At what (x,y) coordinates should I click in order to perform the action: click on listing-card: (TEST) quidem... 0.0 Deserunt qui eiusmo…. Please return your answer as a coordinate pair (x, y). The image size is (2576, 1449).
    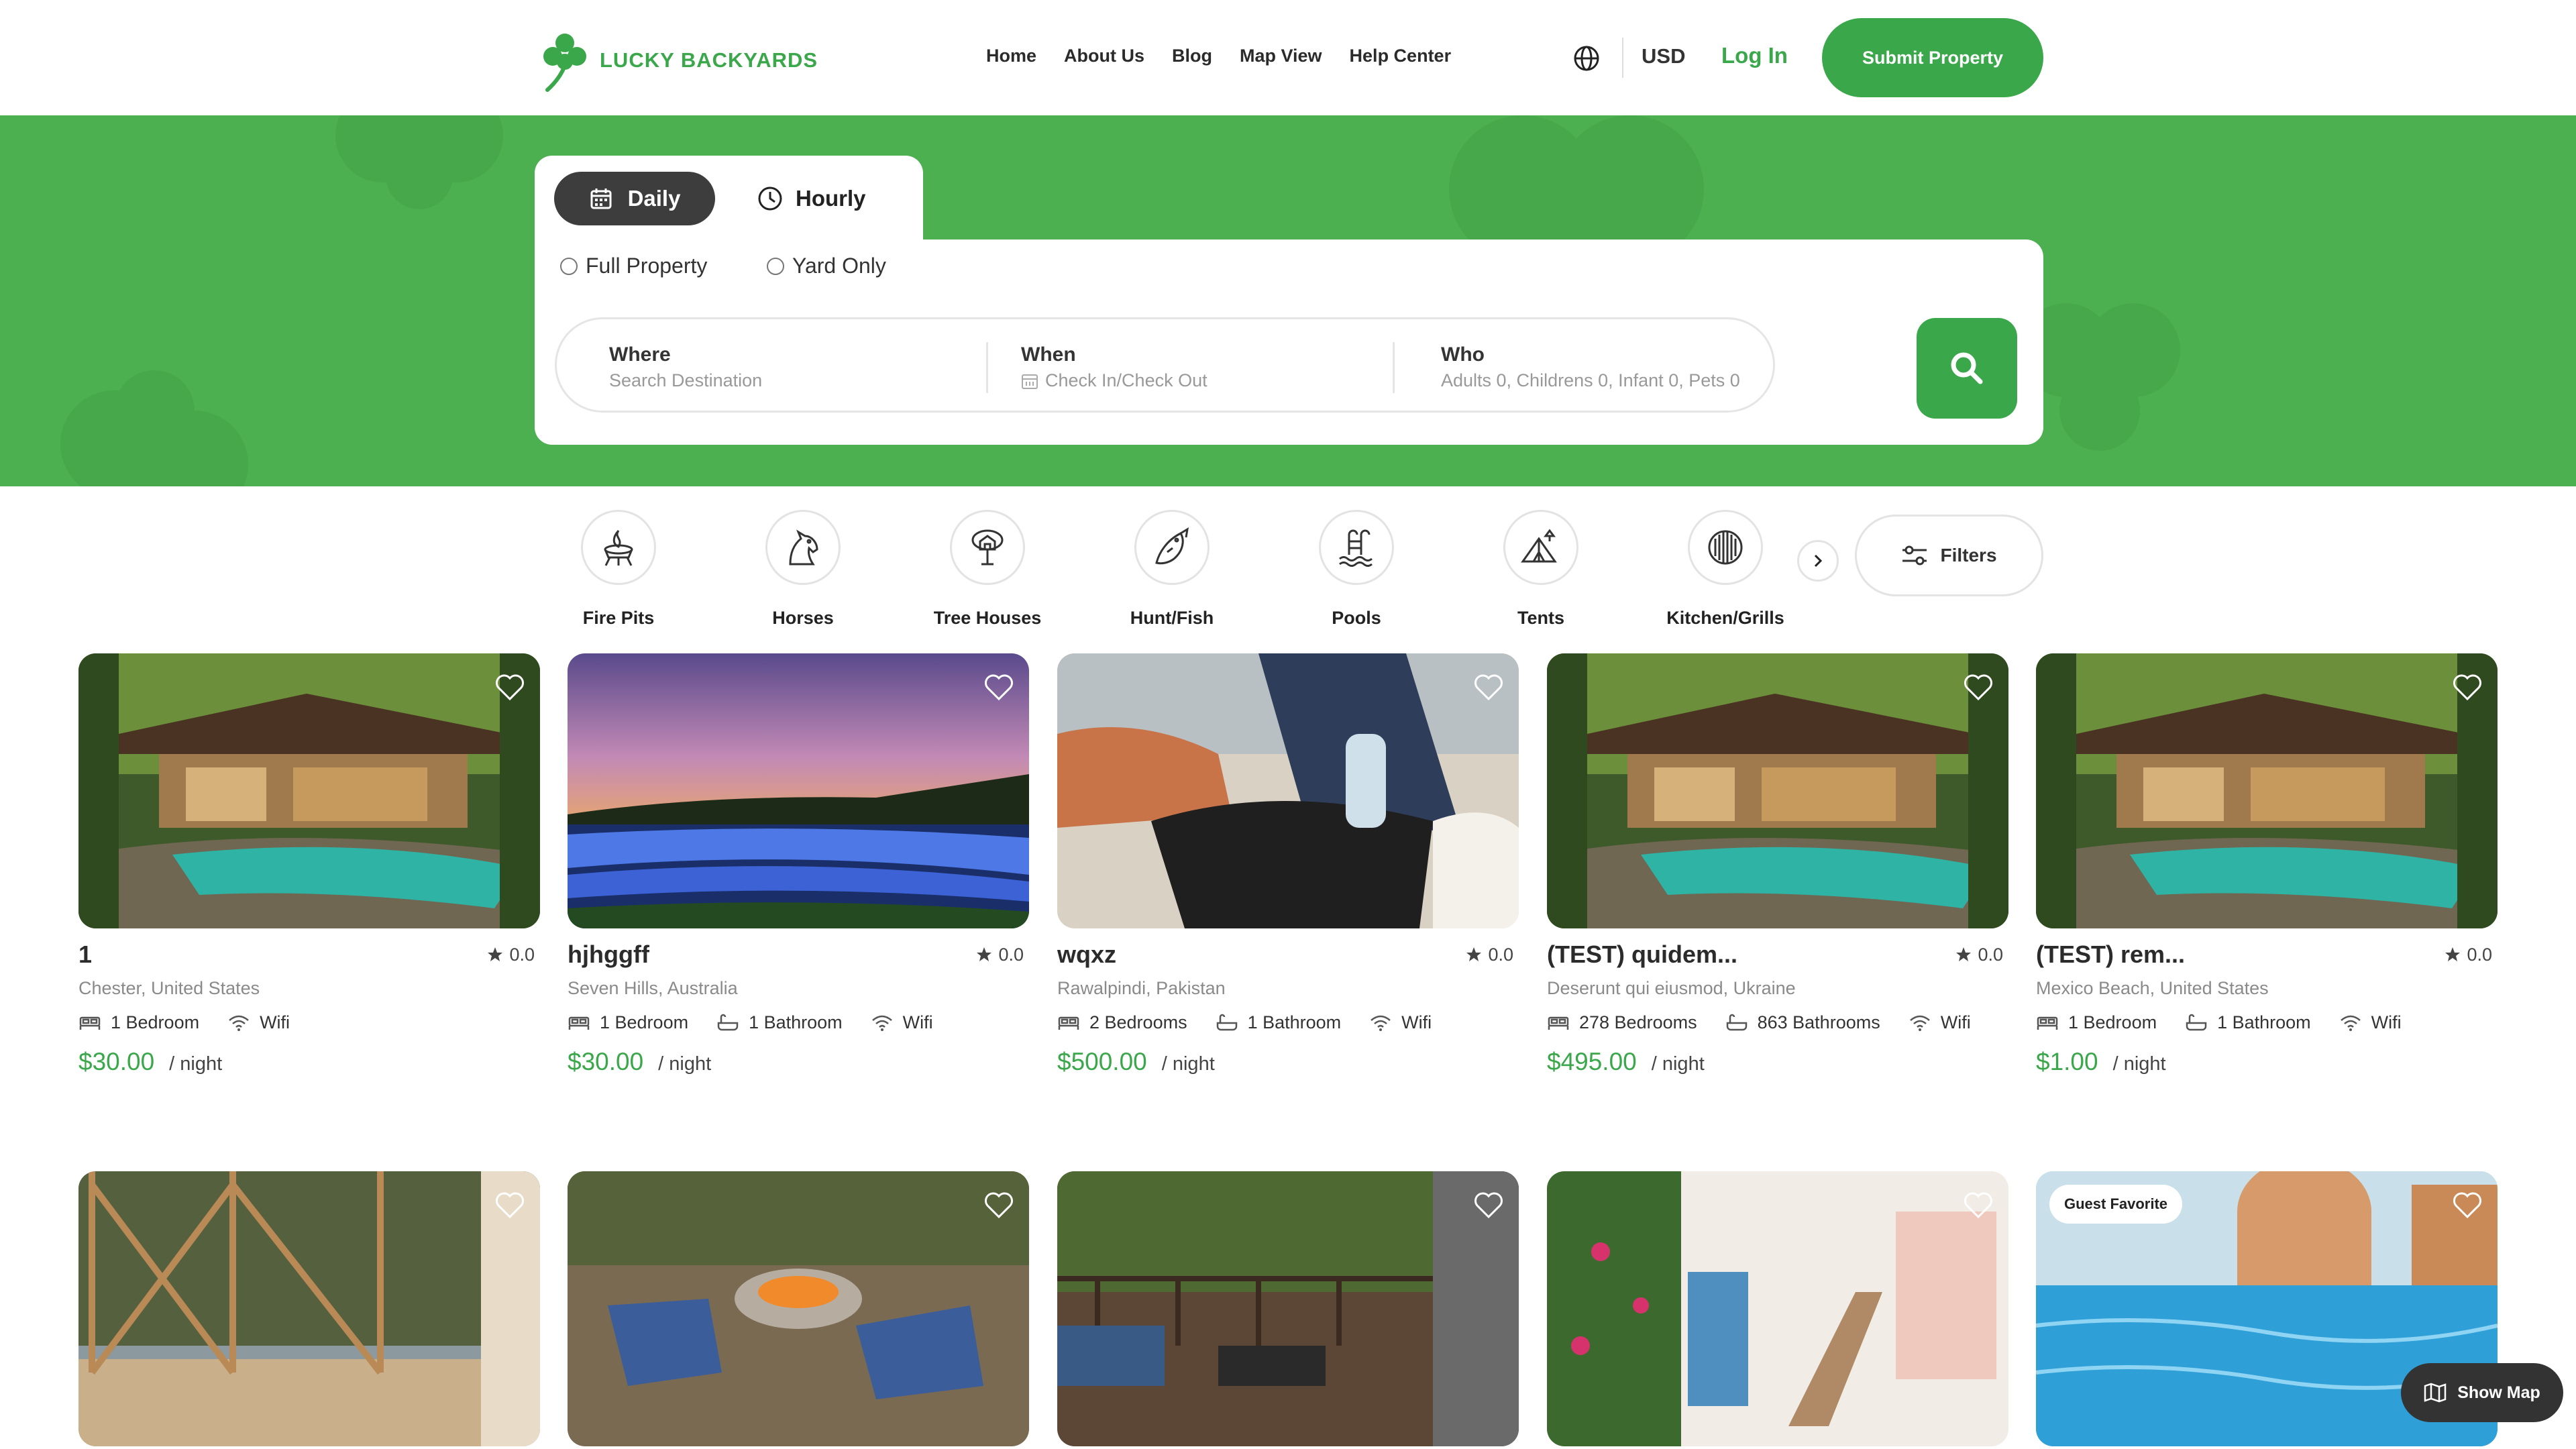
    Looking at the image, I should click on (1777, 864).